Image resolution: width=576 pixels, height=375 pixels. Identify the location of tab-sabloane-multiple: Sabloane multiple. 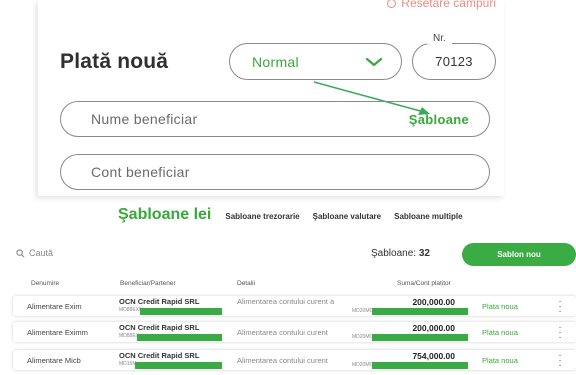
(428, 216).